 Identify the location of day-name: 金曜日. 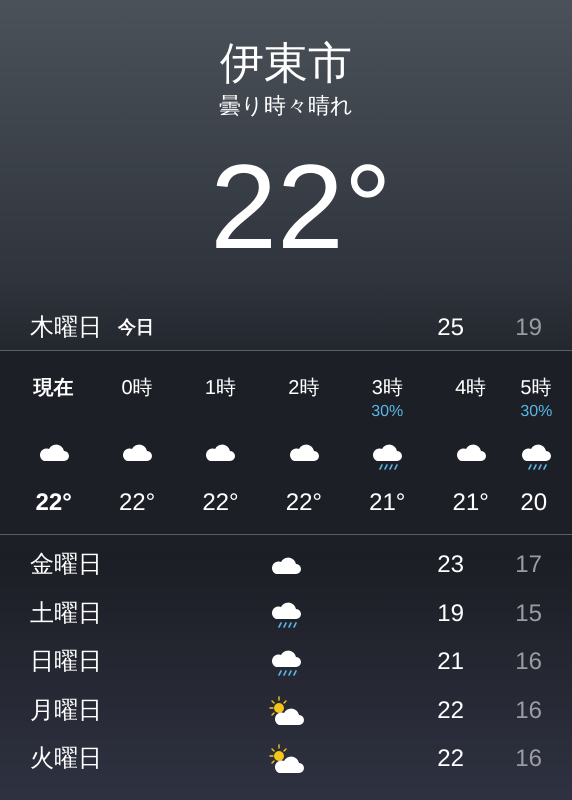
(66, 565).